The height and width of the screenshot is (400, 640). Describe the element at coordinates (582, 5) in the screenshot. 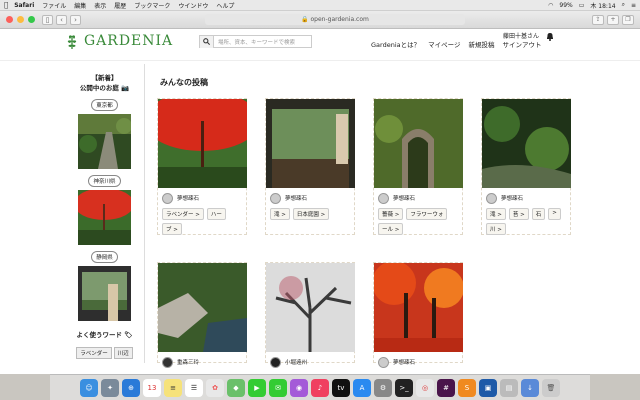

I see `battery-icon: ▭` at that location.